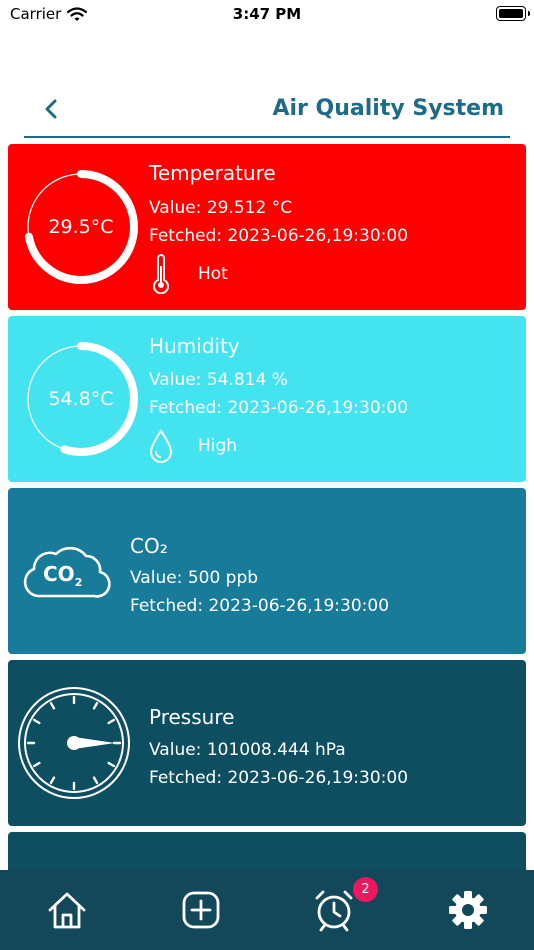  I want to click on co2-fetched: Fetched: 2023-06-26,19:30:00, so click(260, 606).